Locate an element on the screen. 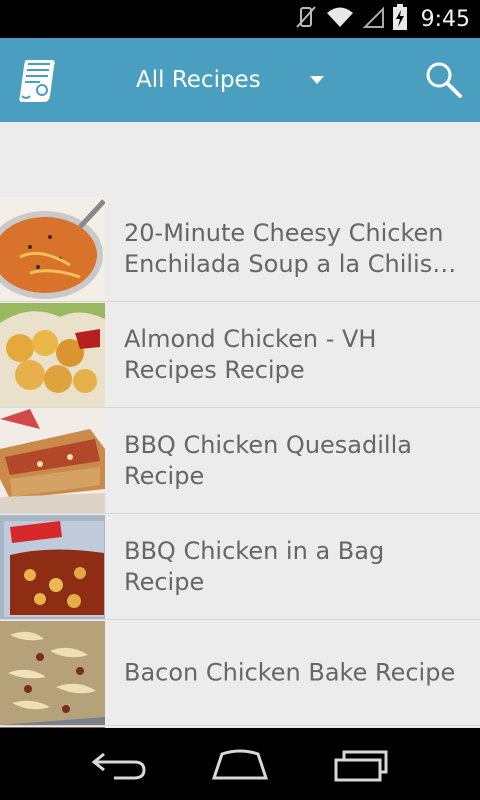 The height and width of the screenshot is (800, 480). battery-charging-icon is located at coordinates (399, 19).